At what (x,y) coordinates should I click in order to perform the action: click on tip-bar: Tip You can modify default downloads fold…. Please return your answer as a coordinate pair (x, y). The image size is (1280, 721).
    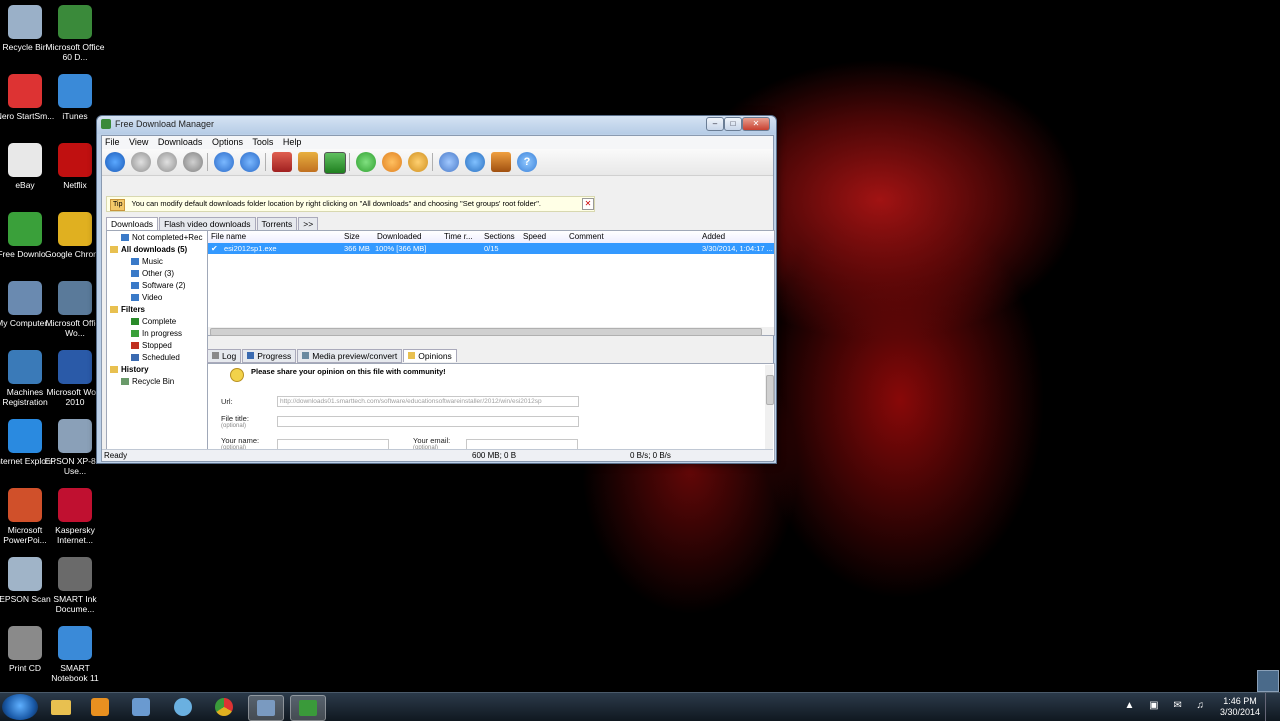
    Looking at the image, I should click on (350, 204).